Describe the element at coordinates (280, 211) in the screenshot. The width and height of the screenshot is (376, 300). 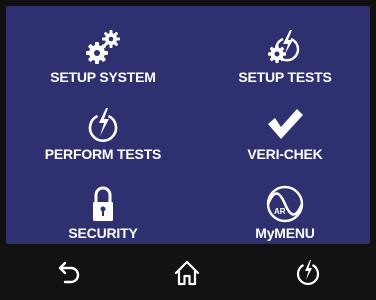
I see `mymenu-logo-text: AR` at that location.